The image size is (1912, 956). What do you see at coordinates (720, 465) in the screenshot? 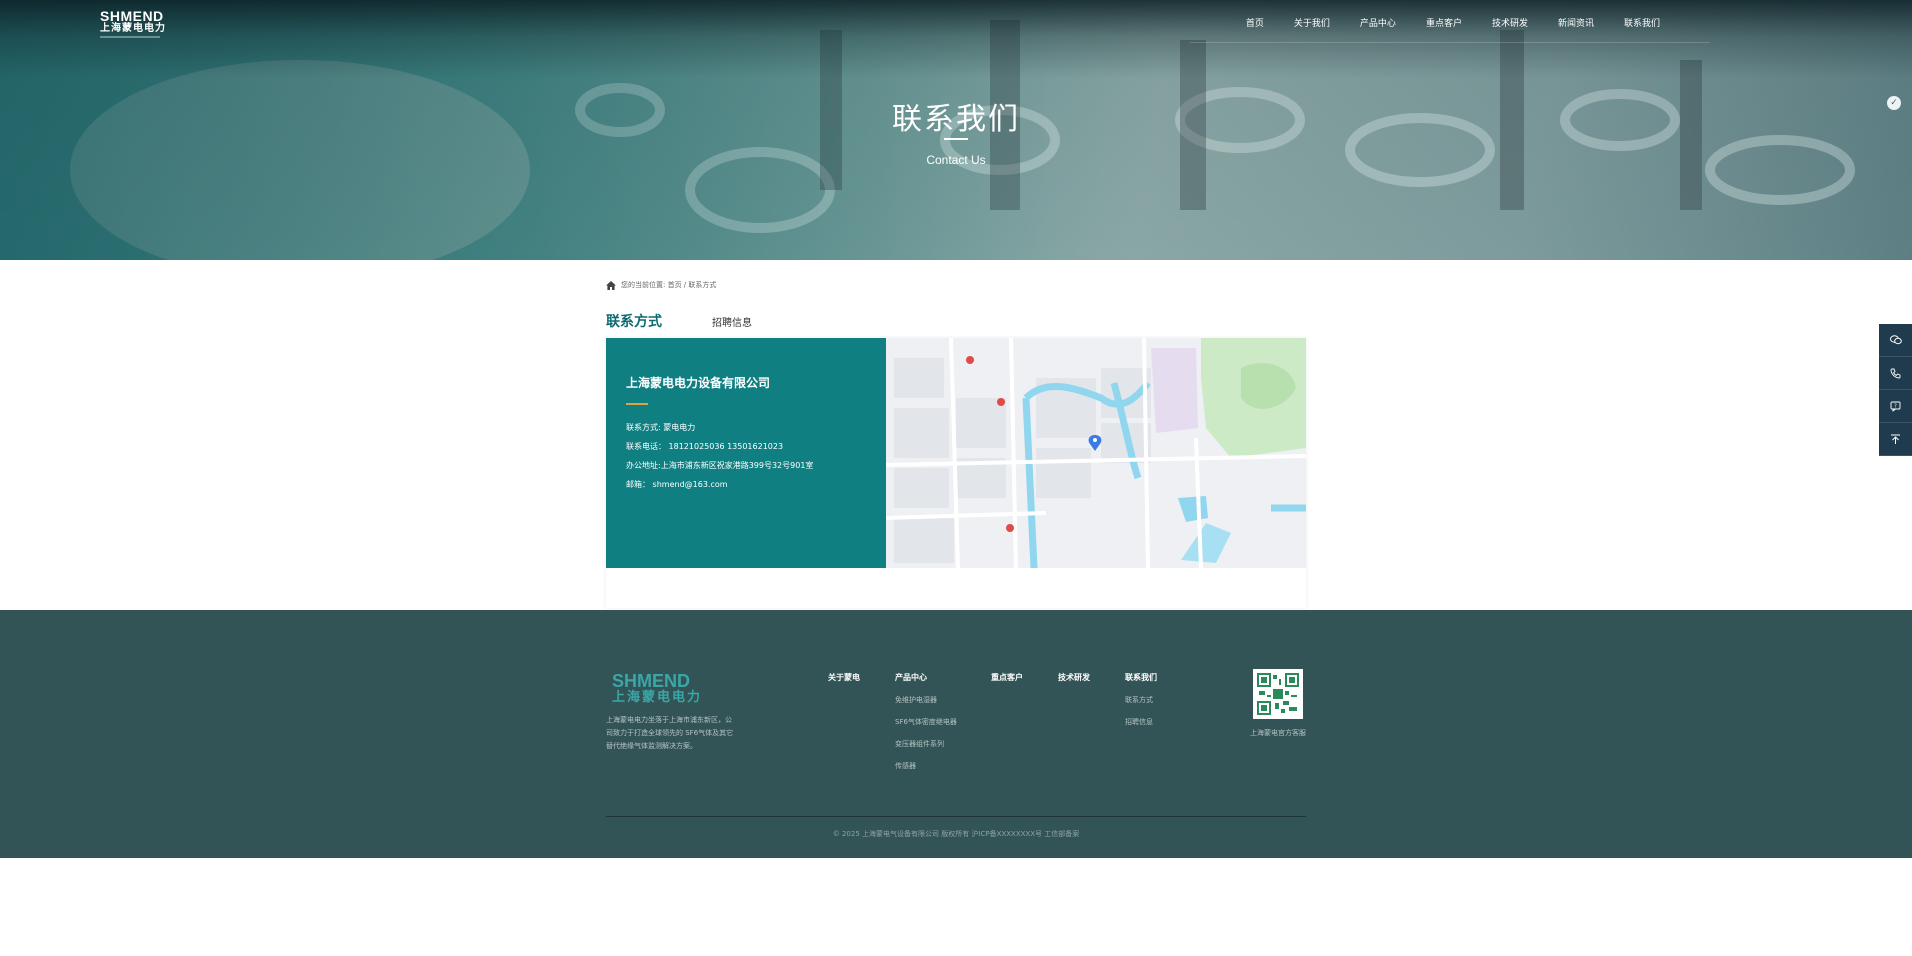
I see `contact-address: 办公地址:上海市浦东新区祝家港路399号32号901室` at bounding box center [720, 465].